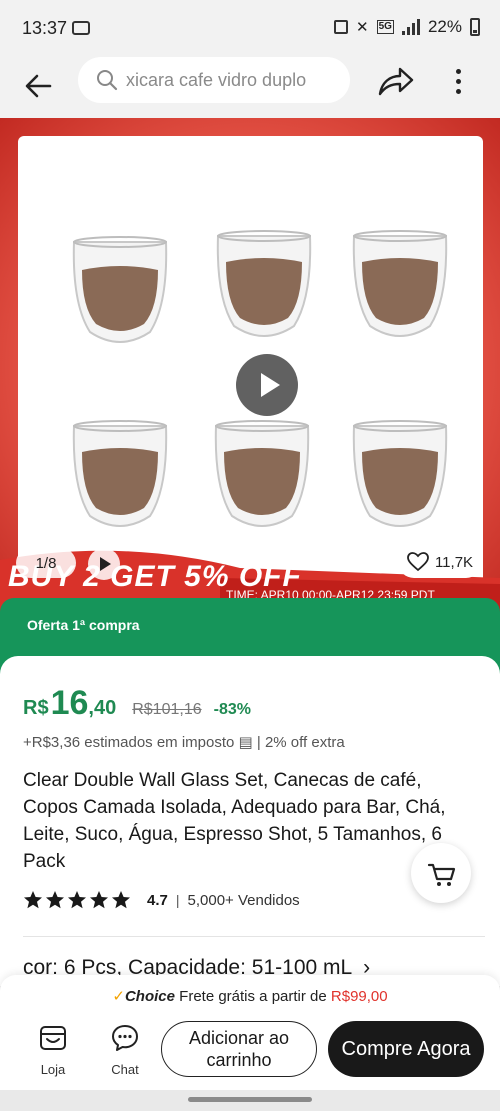 This screenshot has height=1111, width=500. I want to click on image-counter: 1/8, so click(46, 563).